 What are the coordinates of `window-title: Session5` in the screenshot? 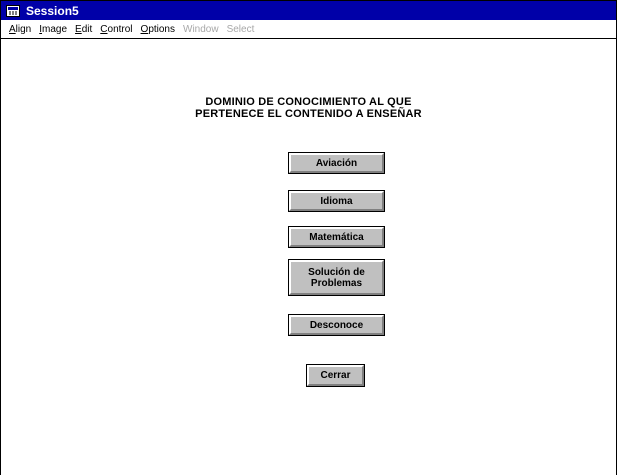 It's located at (52, 10).